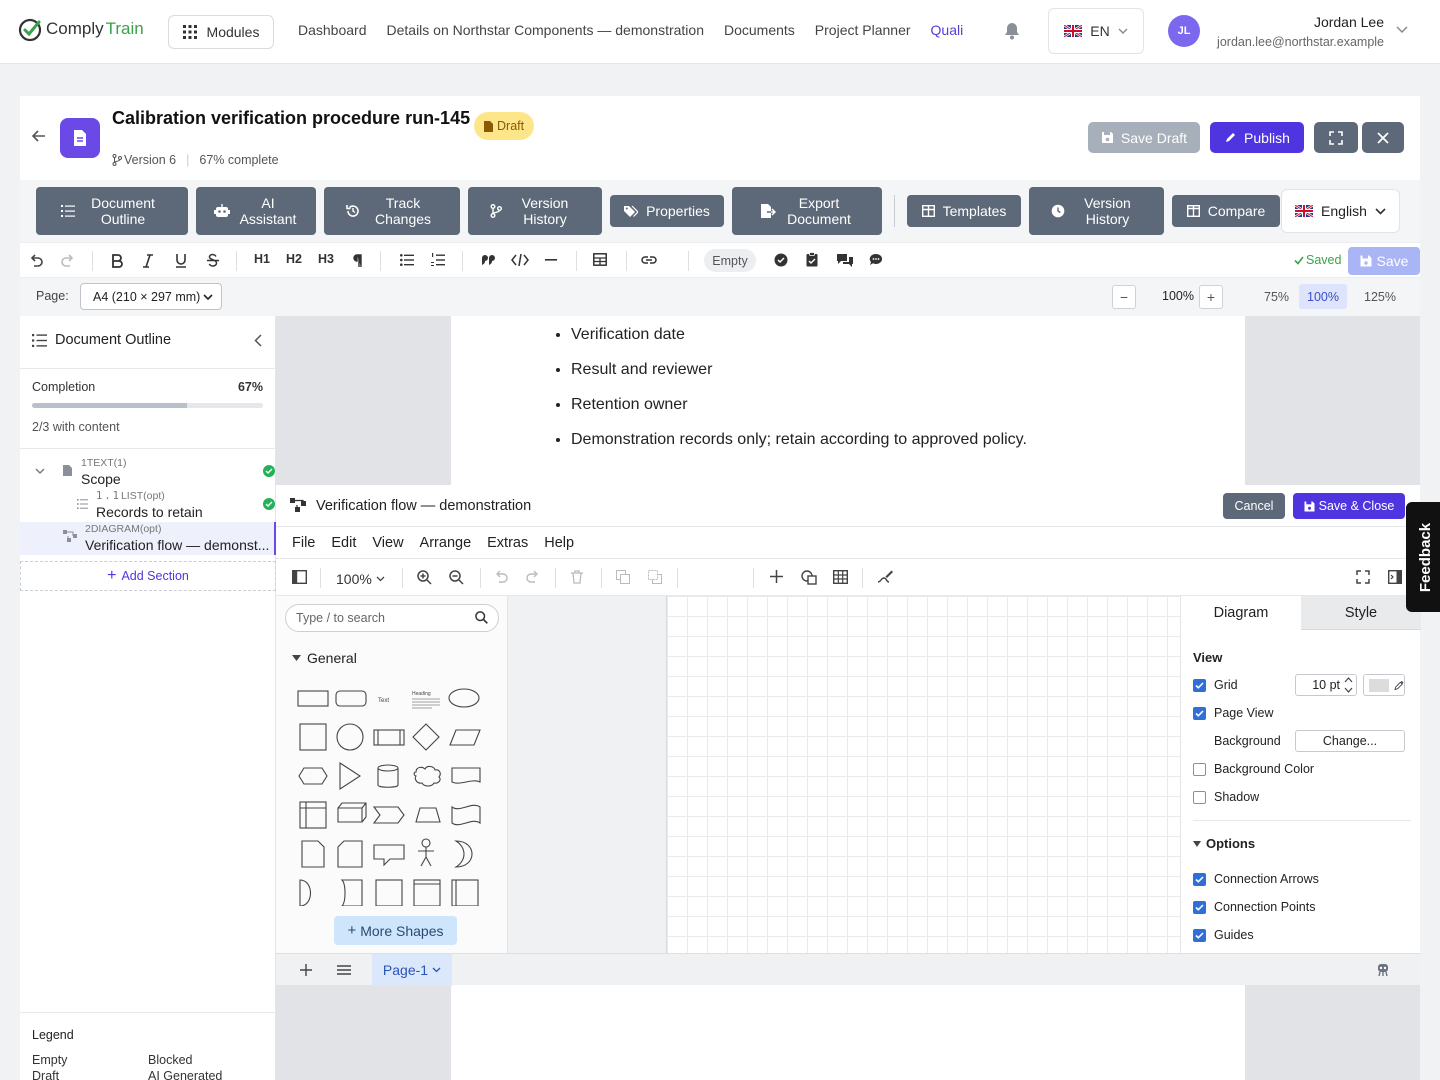  Describe the element at coordinates (1423, 557) in the screenshot. I see `feedback-tab: Feedback` at that location.